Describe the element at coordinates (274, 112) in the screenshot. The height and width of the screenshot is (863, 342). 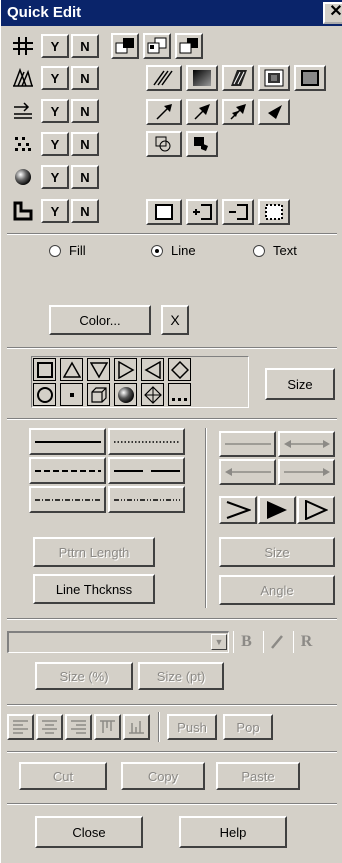
I see `arrowhead-style-4-button` at that location.